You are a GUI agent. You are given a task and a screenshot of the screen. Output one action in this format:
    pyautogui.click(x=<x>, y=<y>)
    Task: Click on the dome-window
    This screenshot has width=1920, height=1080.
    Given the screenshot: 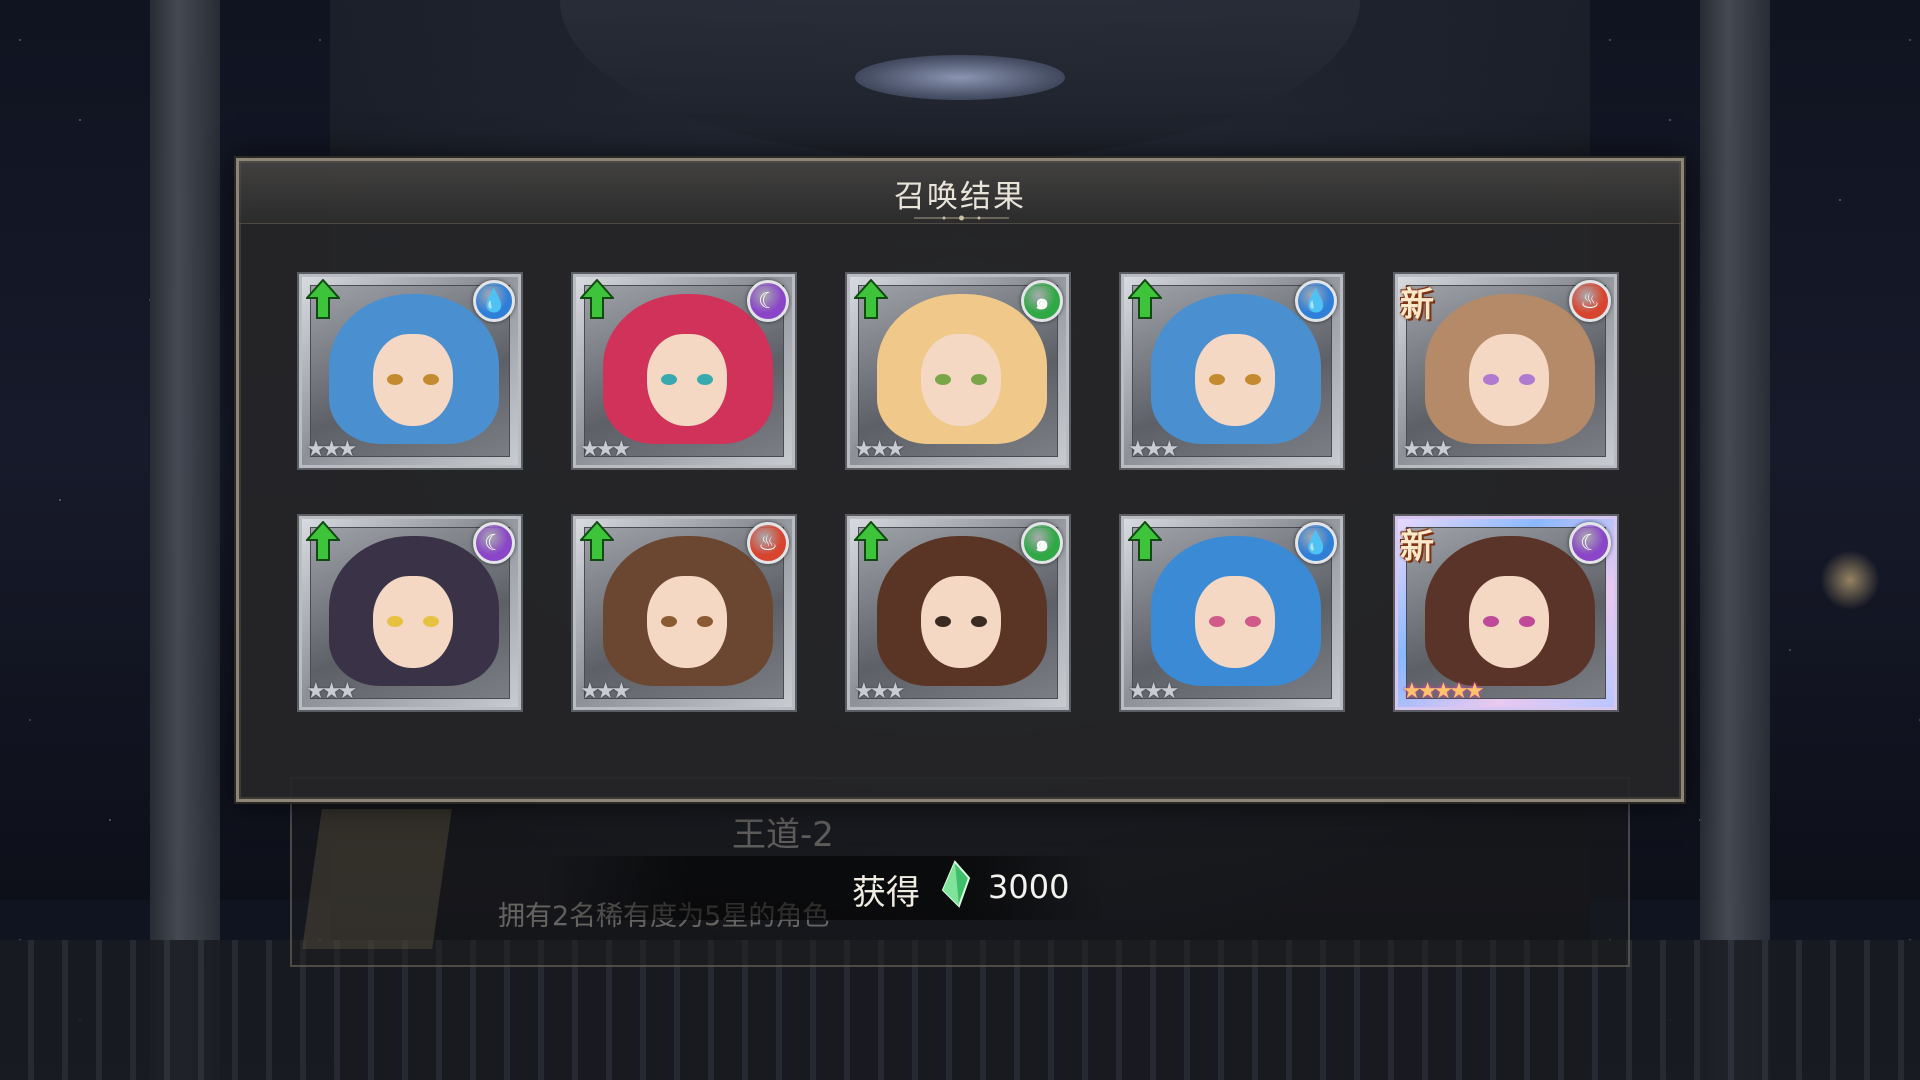 What is the action you would take?
    pyautogui.click(x=960, y=77)
    